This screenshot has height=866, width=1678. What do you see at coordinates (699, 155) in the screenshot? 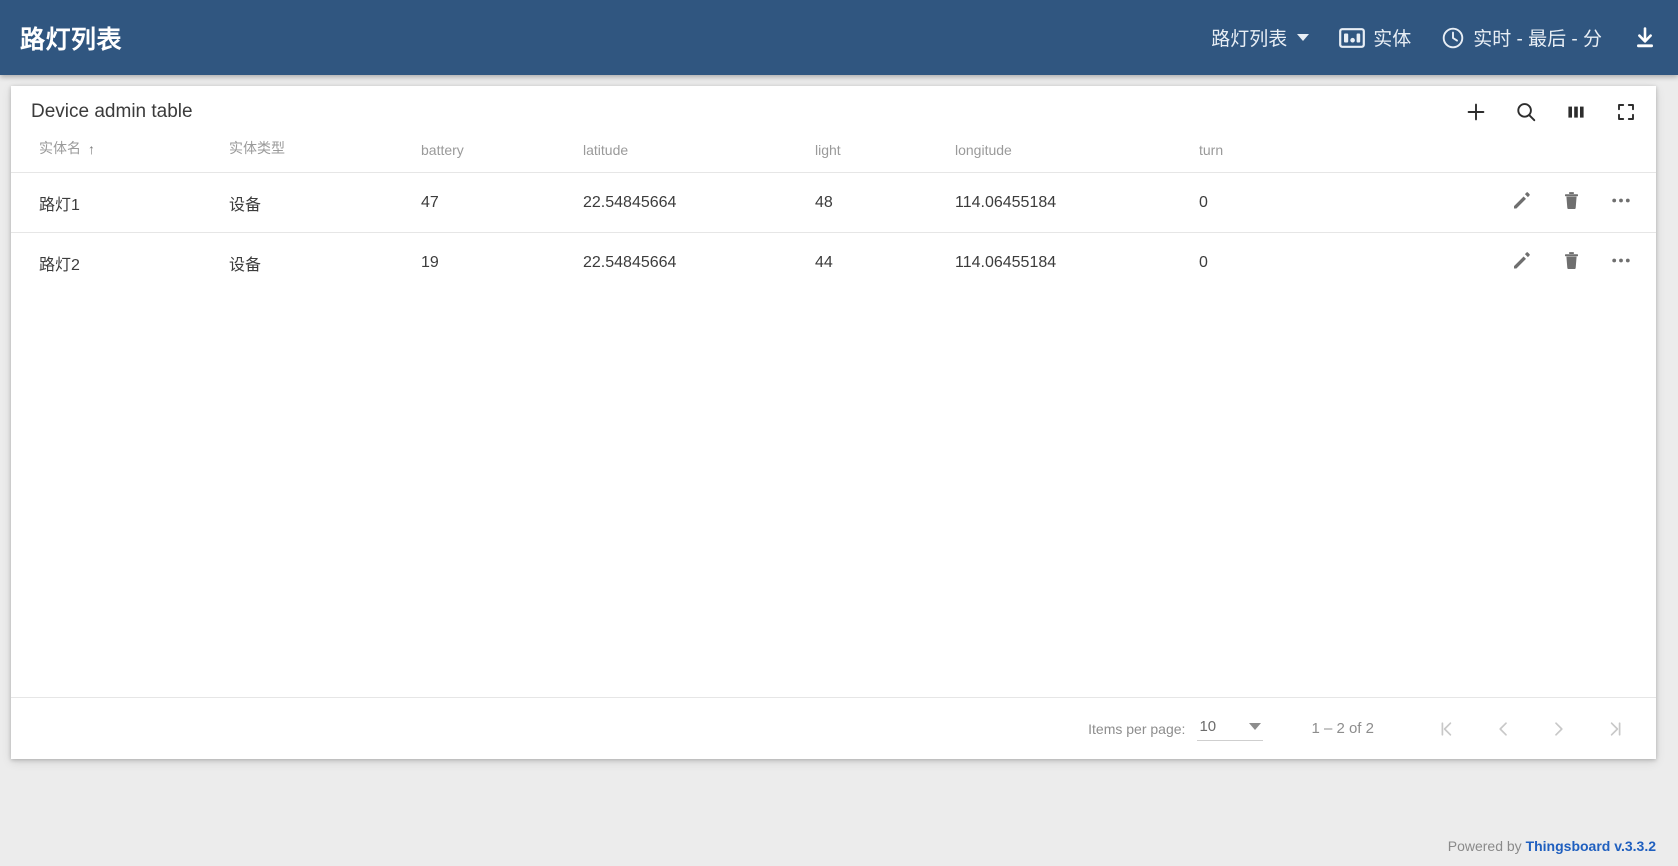
I see `column-header-latitude: latitude` at bounding box center [699, 155].